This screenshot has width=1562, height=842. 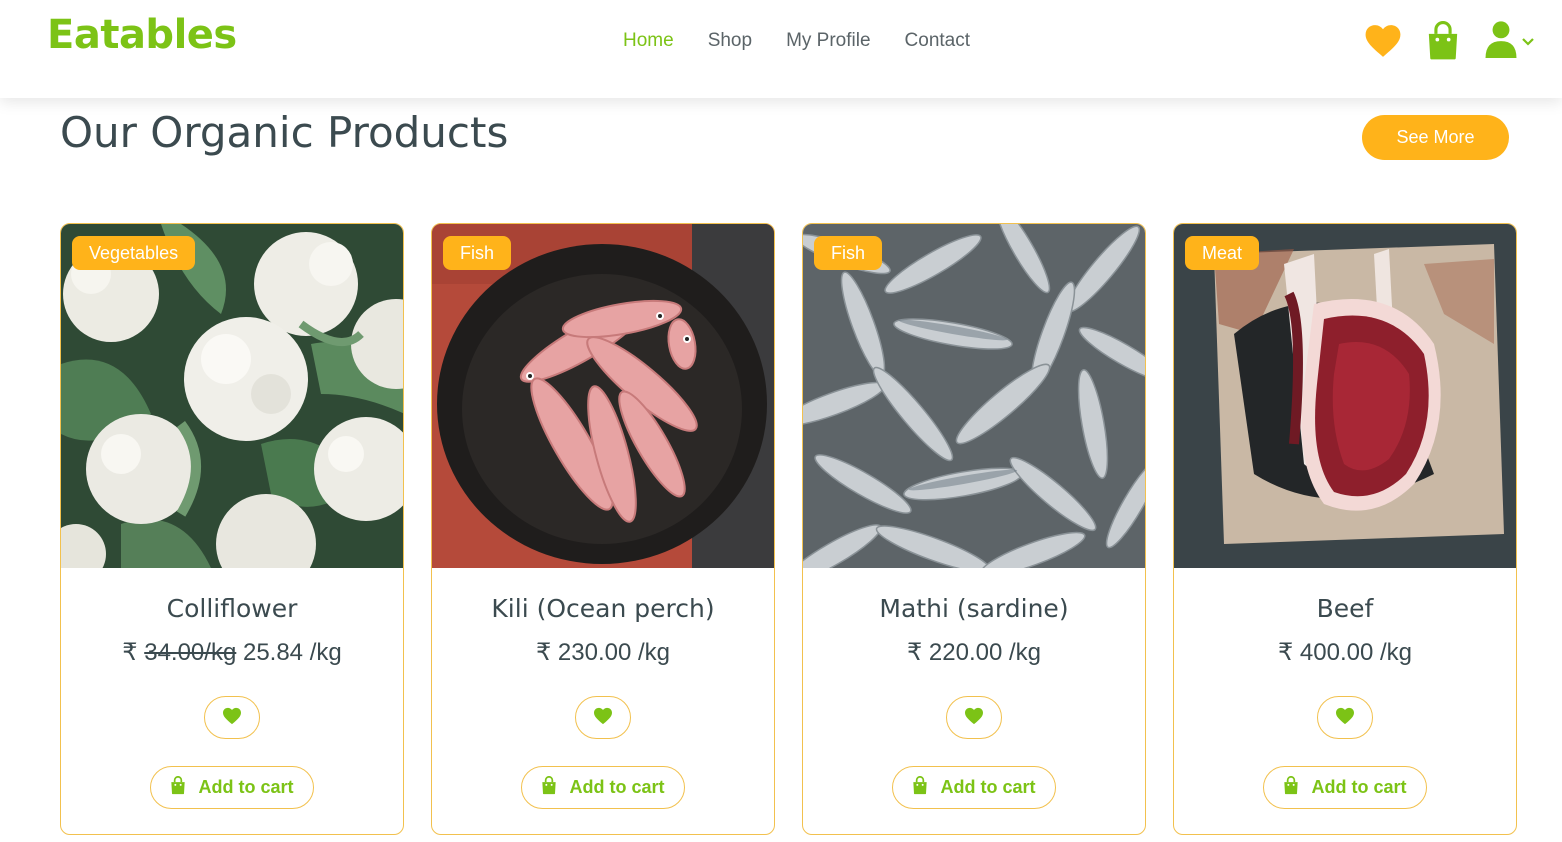 What do you see at coordinates (985, 652) in the screenshot?
I see `sale-price: 220.00 /kg` at bounding box center [985, 652].